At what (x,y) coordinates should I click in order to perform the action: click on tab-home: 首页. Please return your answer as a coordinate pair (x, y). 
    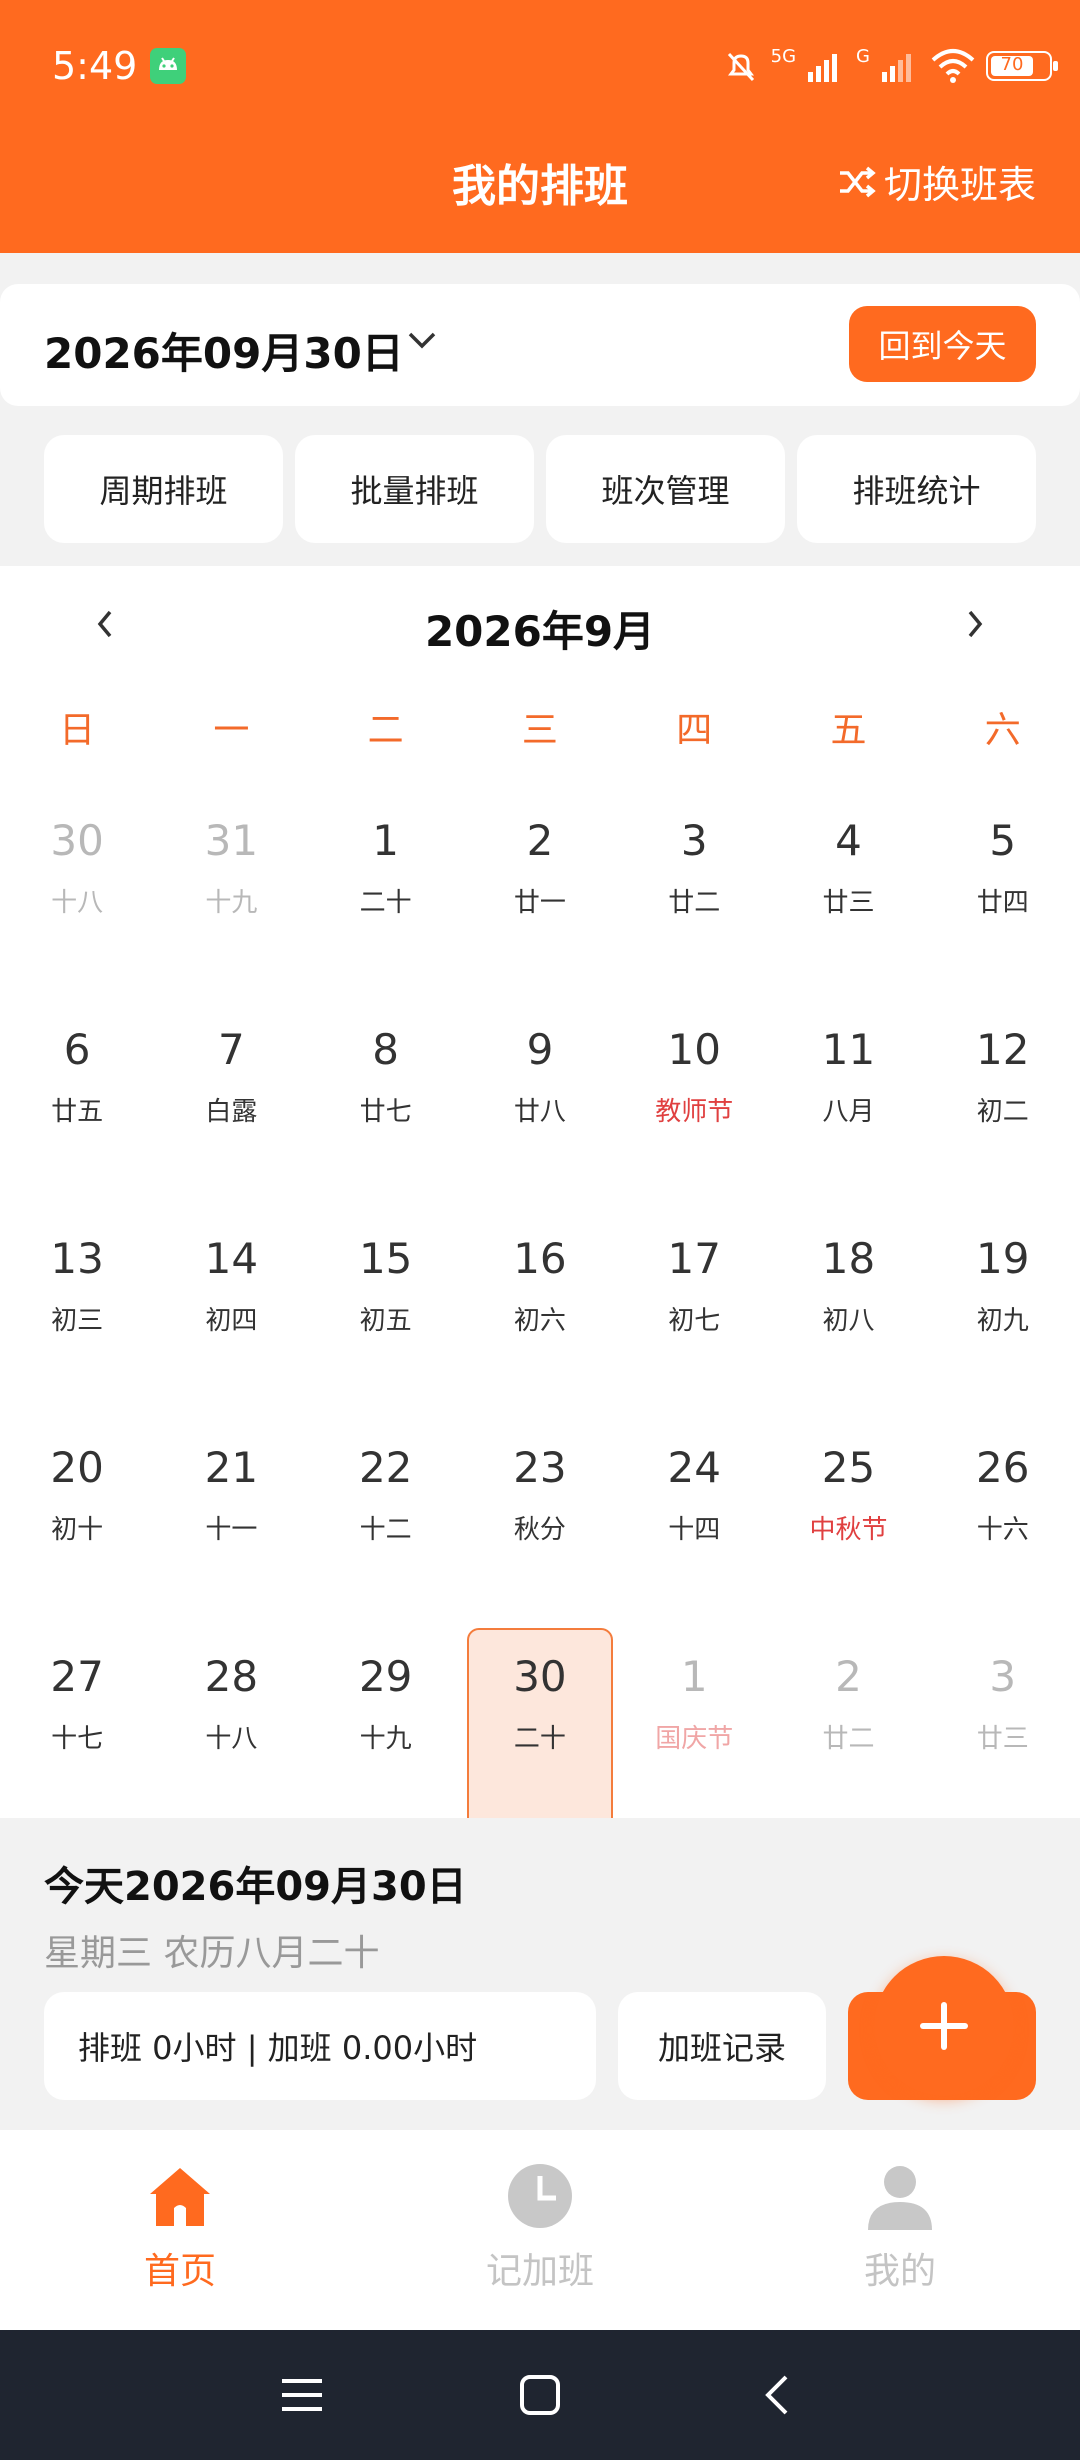
    Looking at the image, I should click on (180, 2227).